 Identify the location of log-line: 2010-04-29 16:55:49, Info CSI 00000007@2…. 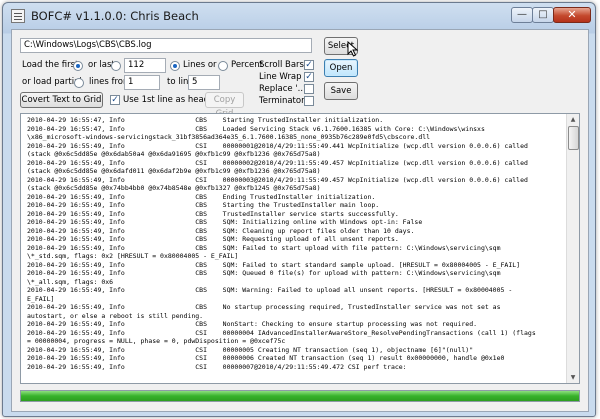
(217, 366).